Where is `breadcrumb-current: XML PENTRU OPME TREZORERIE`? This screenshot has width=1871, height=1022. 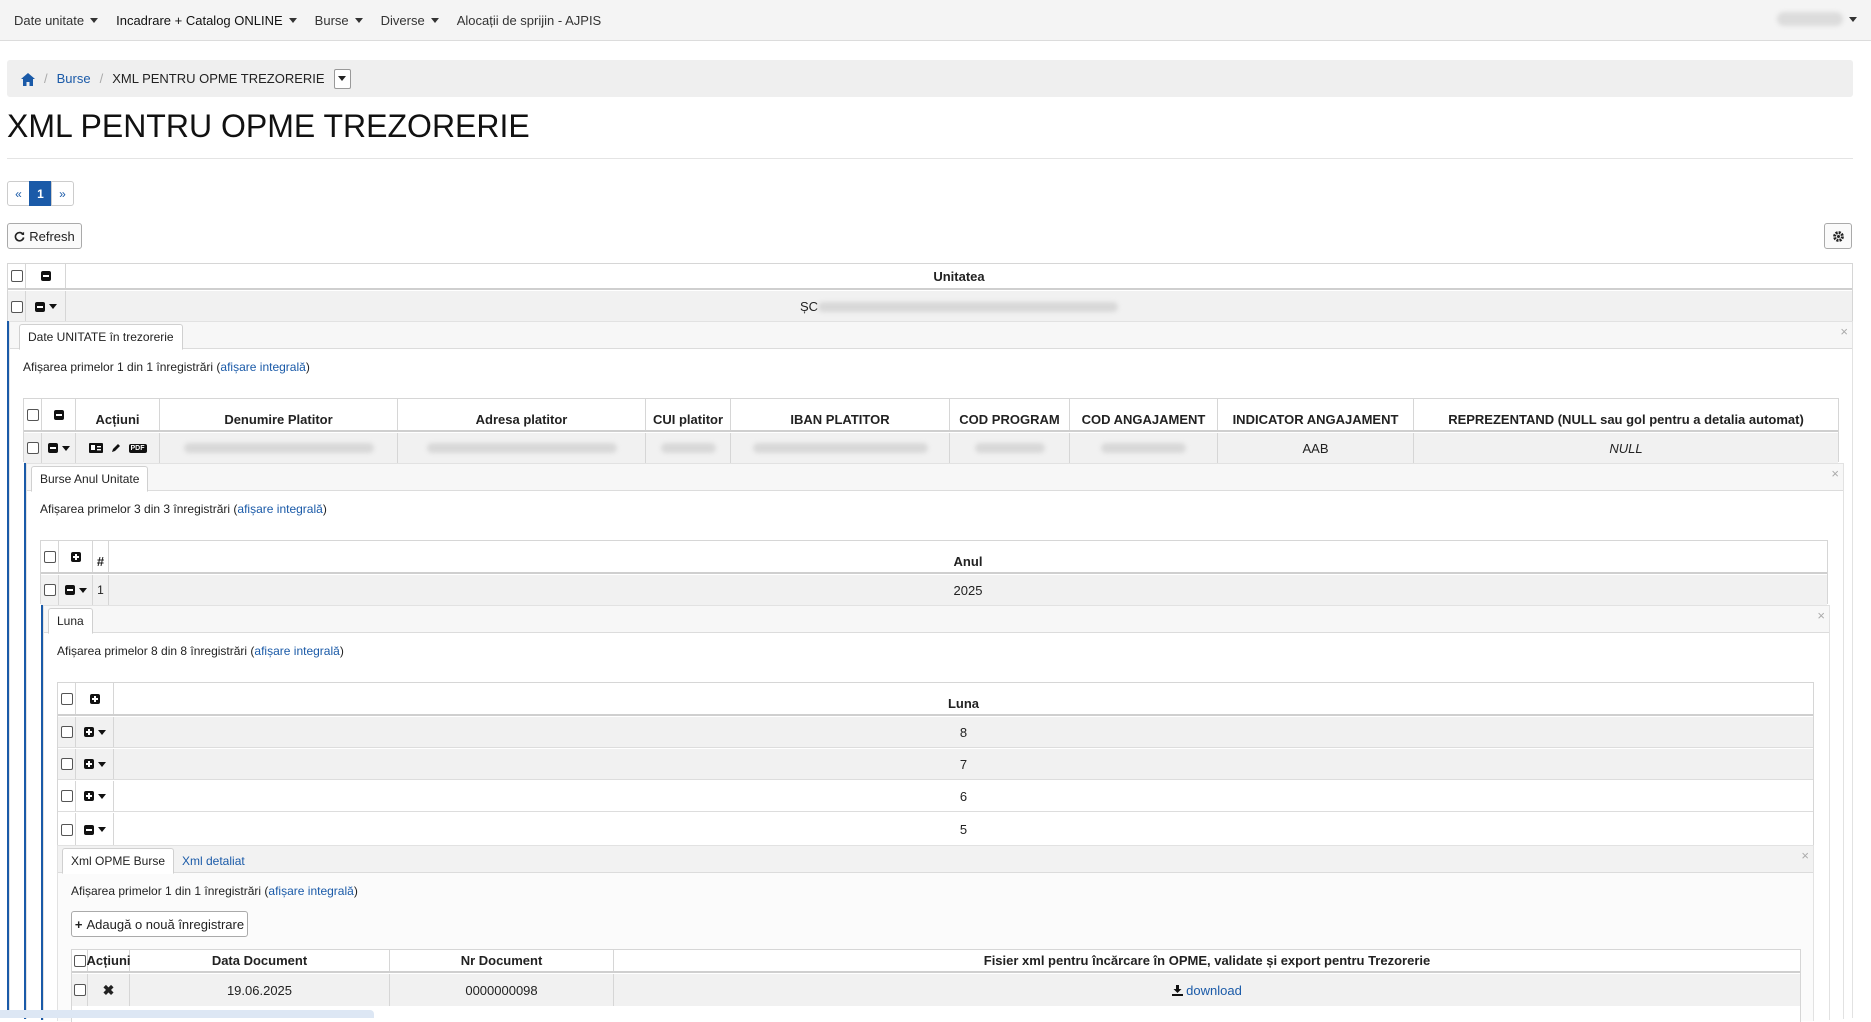
breadcrumb-current: XML PENTRU OPME TREZORERIE is located at coordinates (218, 78).